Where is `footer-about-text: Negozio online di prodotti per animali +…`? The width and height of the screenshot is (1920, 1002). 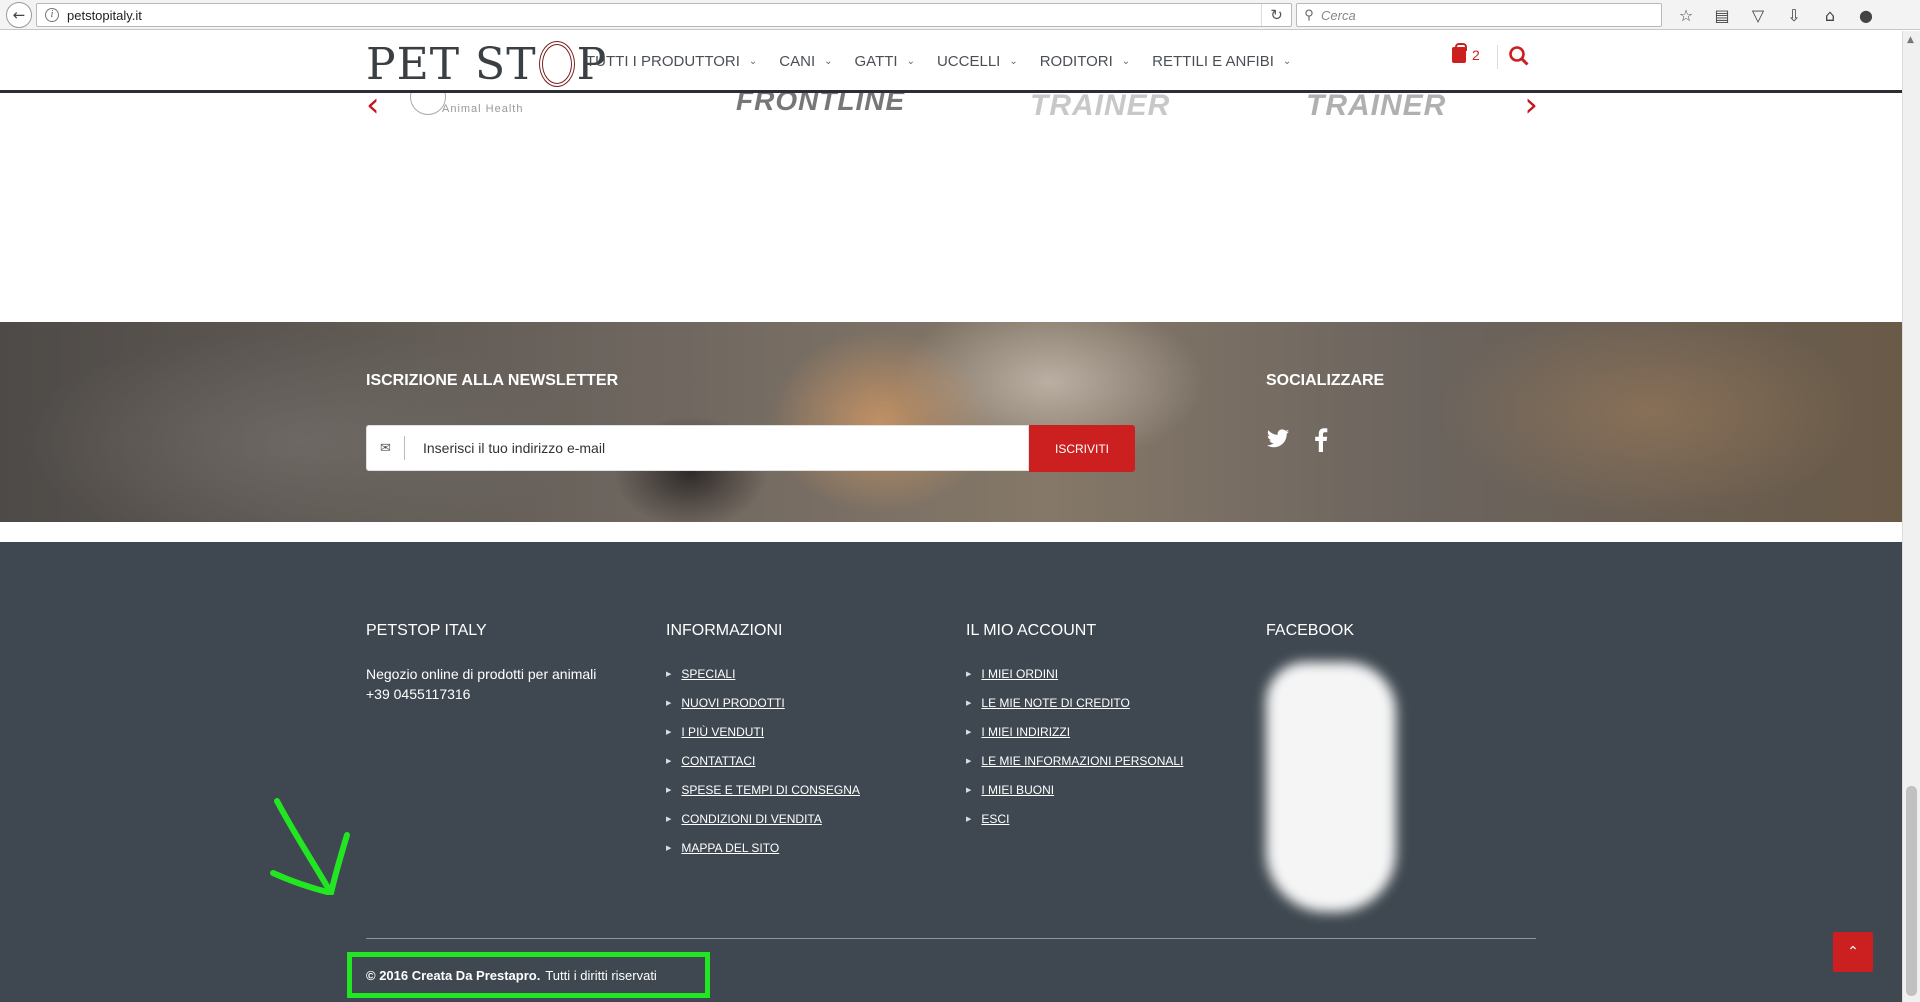
footer-about-text: Negozio online di prodotti per animali +… is located at coordinates (496, 684).